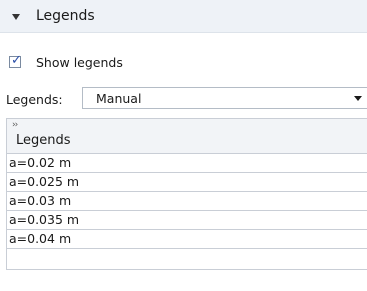  I want to click on collapse-caret-icon, so click(16, 17).